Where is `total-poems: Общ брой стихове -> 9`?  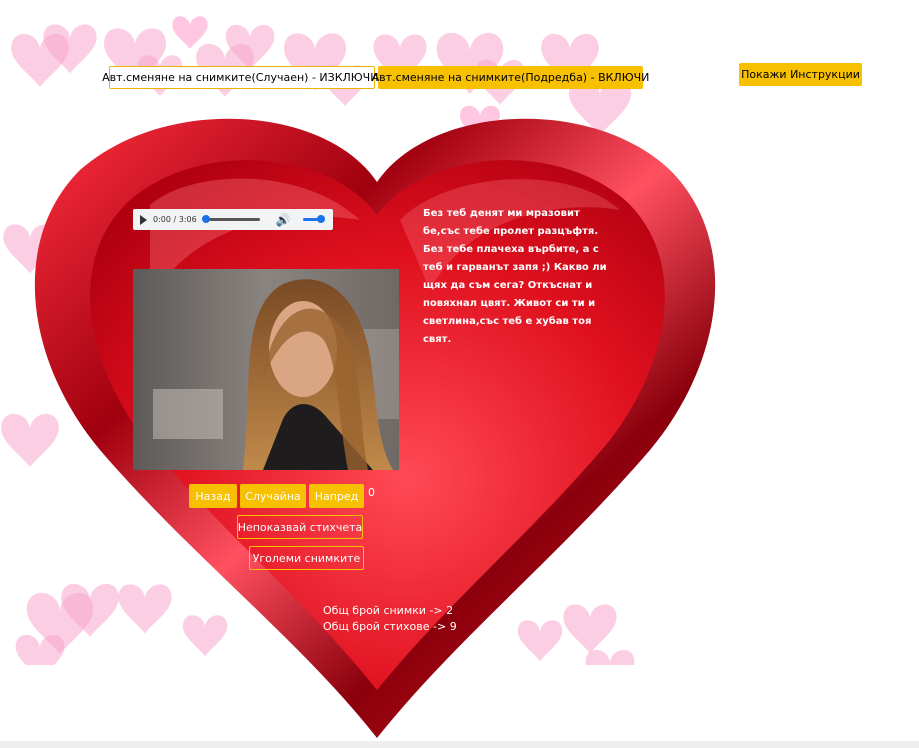 total-poems: Общ брой стихове -> 9 is located at coordinates (390, 626).